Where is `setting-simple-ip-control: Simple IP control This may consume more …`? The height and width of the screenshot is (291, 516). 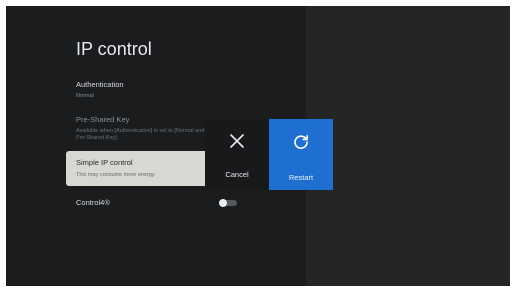 setting-simple-ip-control: Simple IP control This may consume more … is located at coordinates (138, 168).